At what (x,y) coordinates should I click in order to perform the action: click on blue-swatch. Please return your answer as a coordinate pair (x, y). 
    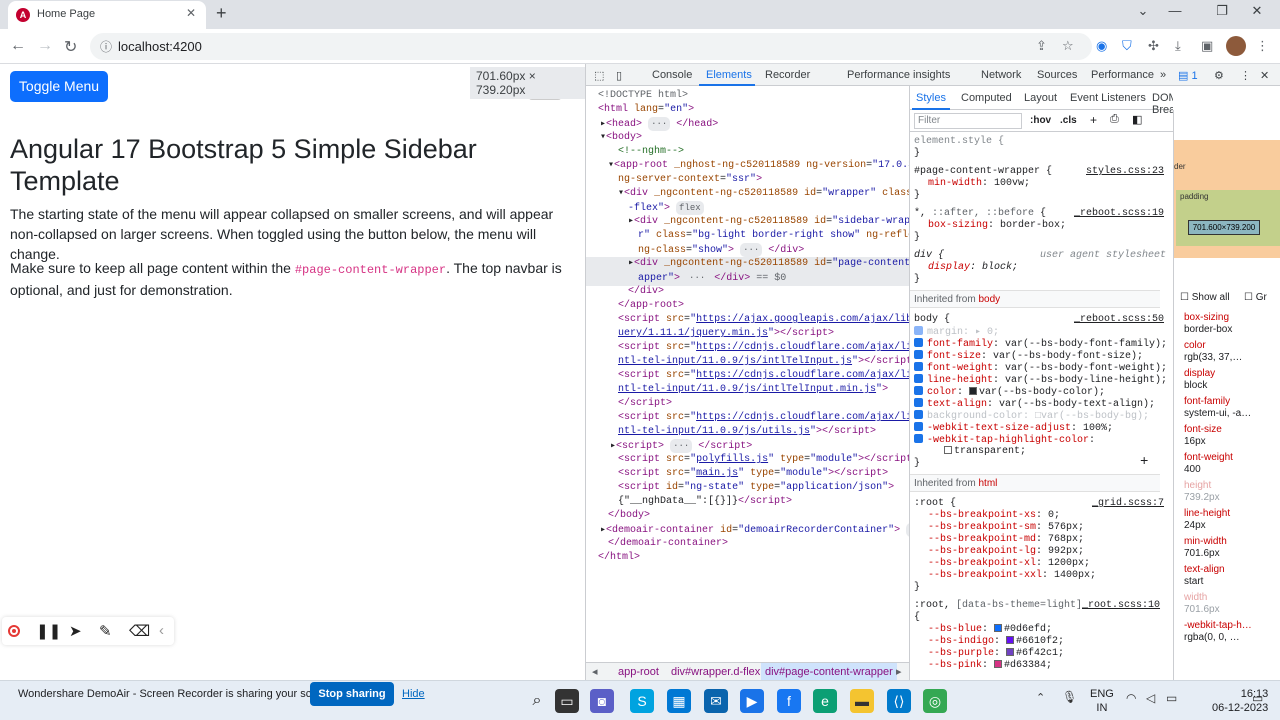
    Looking at the image, I should click on (998, 628).